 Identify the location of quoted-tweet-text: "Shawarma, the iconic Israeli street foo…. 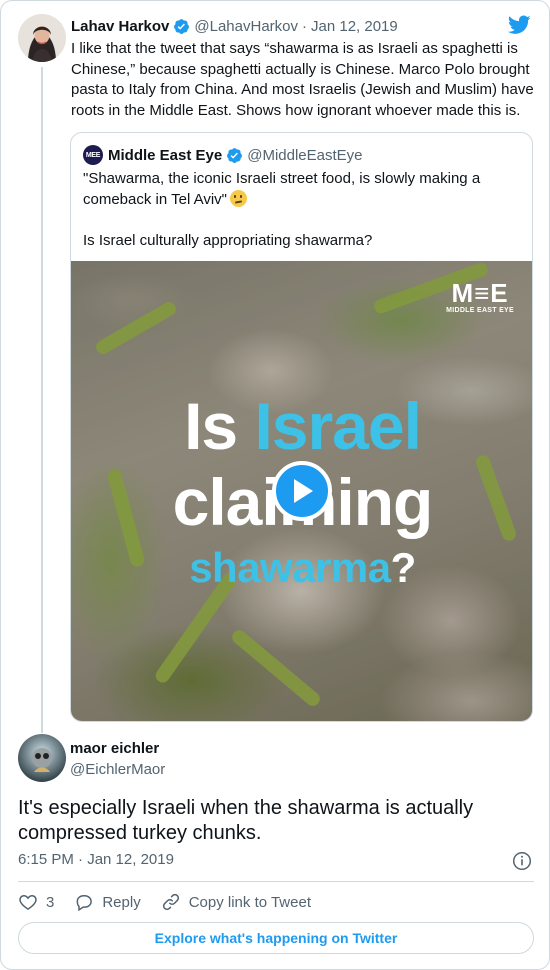
(303, 210).